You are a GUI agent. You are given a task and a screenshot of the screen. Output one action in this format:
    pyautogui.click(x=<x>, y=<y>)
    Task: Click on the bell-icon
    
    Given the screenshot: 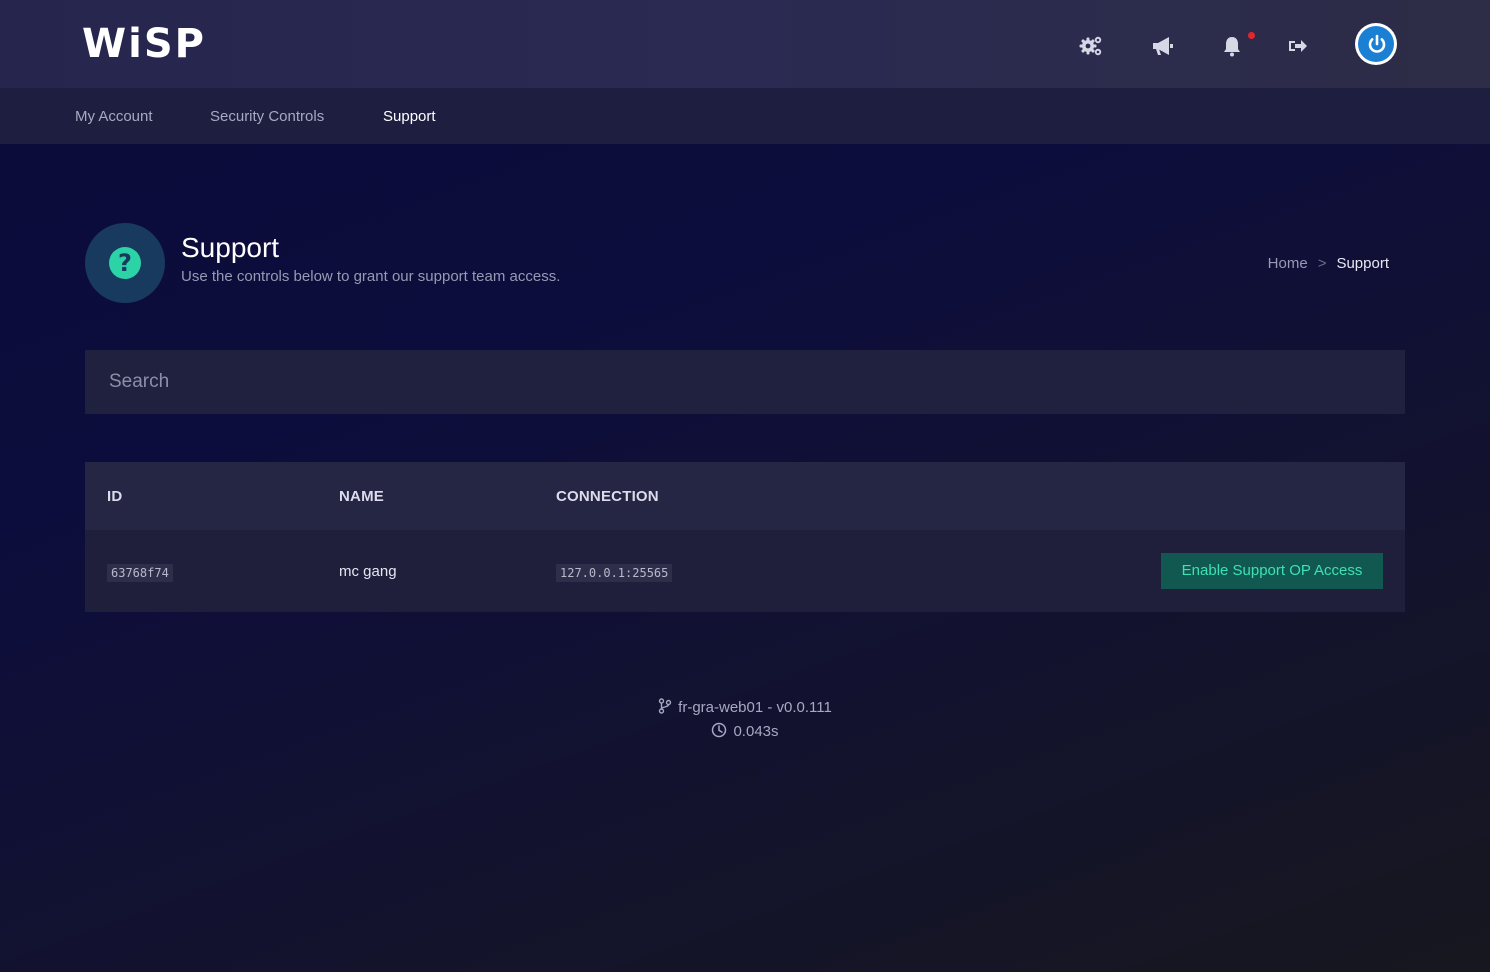 What is the action you would take?
    pyautogui.click(x=1232, y=46)
    